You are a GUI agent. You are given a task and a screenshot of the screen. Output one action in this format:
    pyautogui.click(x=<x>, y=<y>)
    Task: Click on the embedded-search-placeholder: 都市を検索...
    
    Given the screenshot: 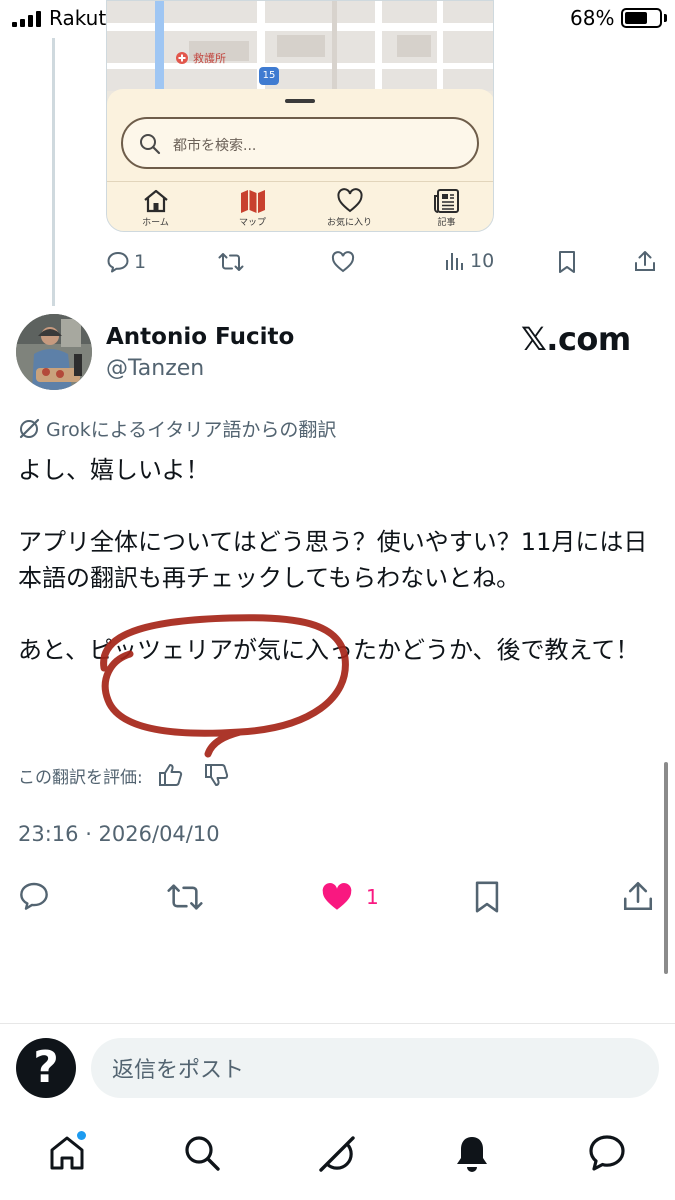 What is the action you would take?
    pyautogui.click(x=215, y=146)
    